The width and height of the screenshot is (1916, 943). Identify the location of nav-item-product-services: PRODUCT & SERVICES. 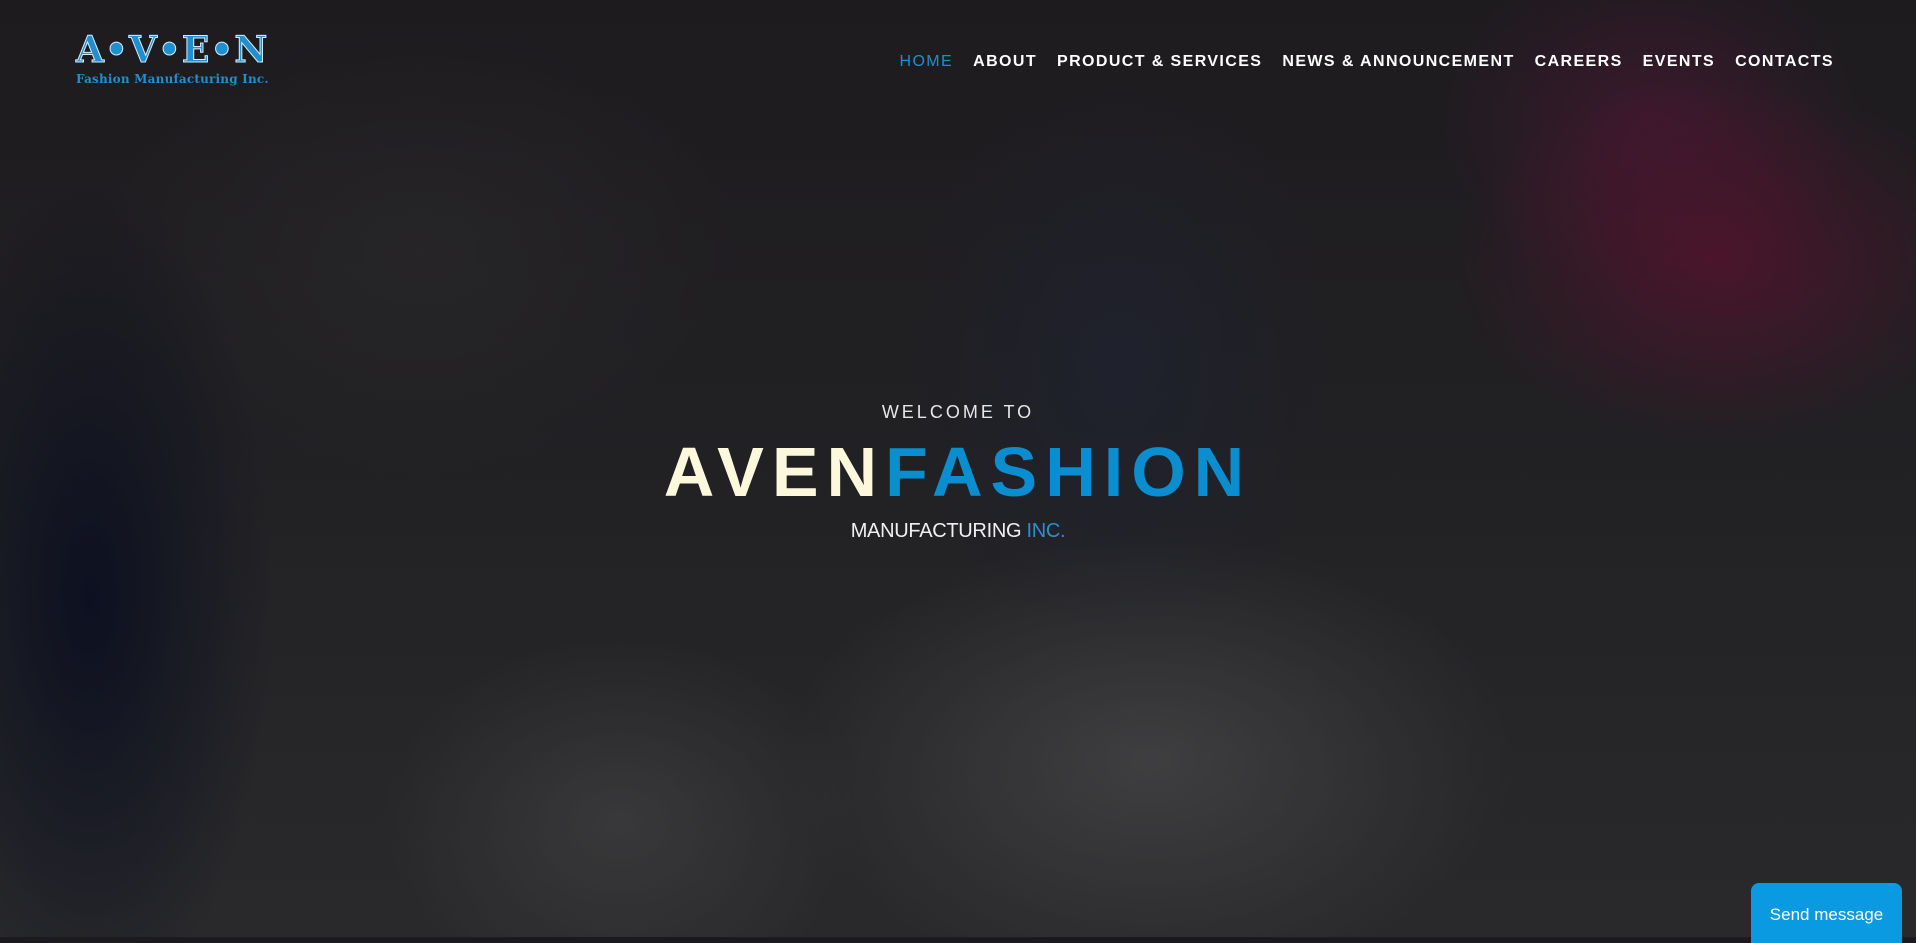
(1159, 62).